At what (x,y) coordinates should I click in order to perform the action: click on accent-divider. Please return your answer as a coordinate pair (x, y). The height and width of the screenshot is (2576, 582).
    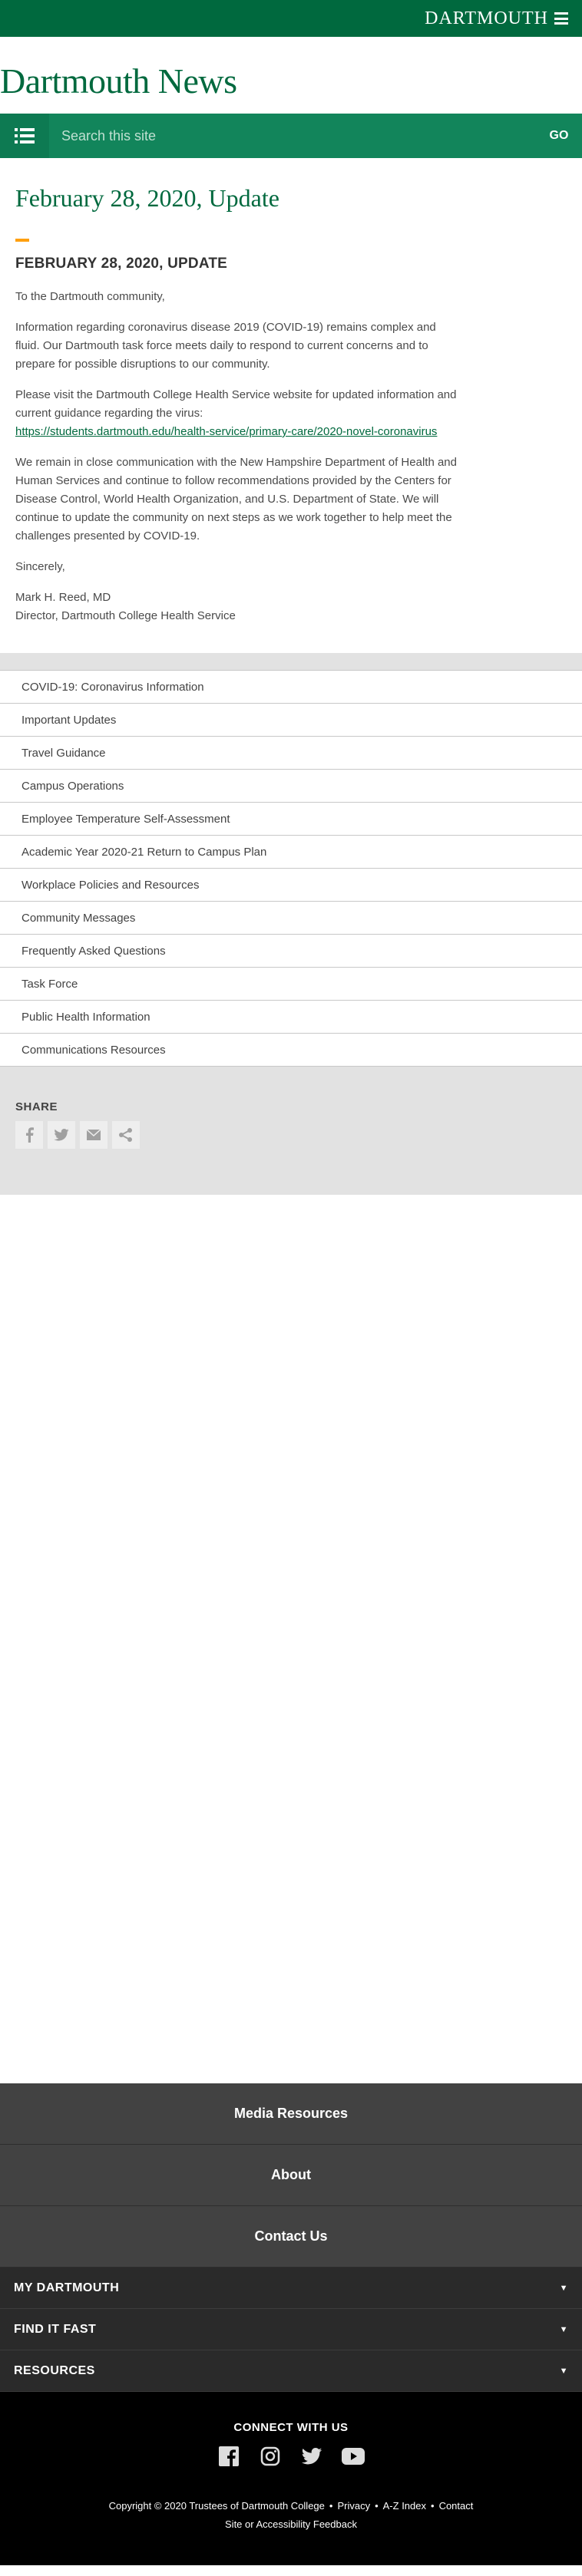
    Looking at the image, I should click on (22, 240).